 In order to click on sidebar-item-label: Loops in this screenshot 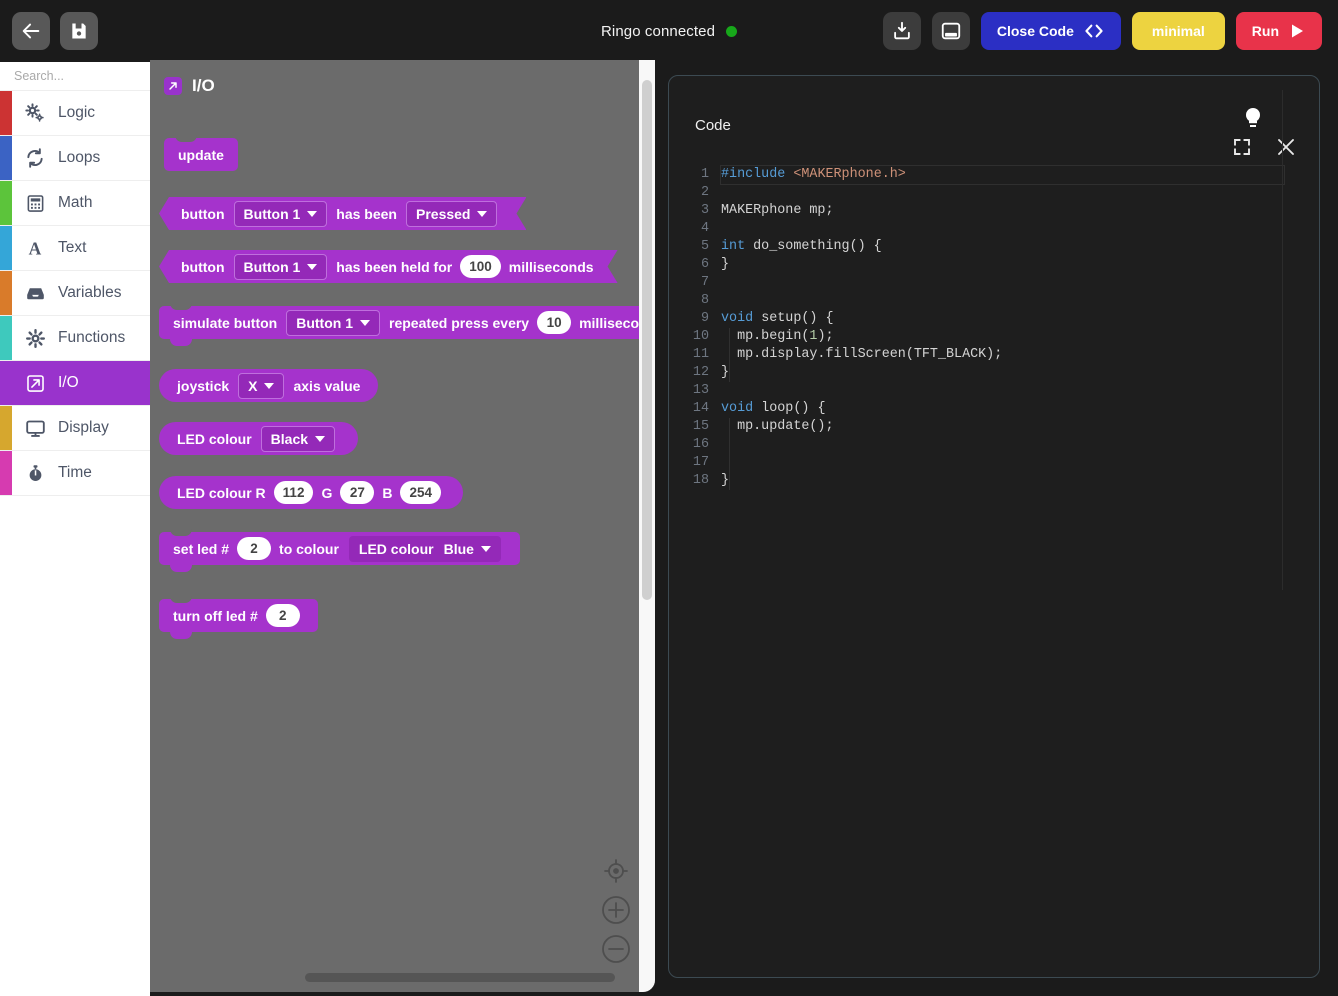, I will do `click(79, 157)`.